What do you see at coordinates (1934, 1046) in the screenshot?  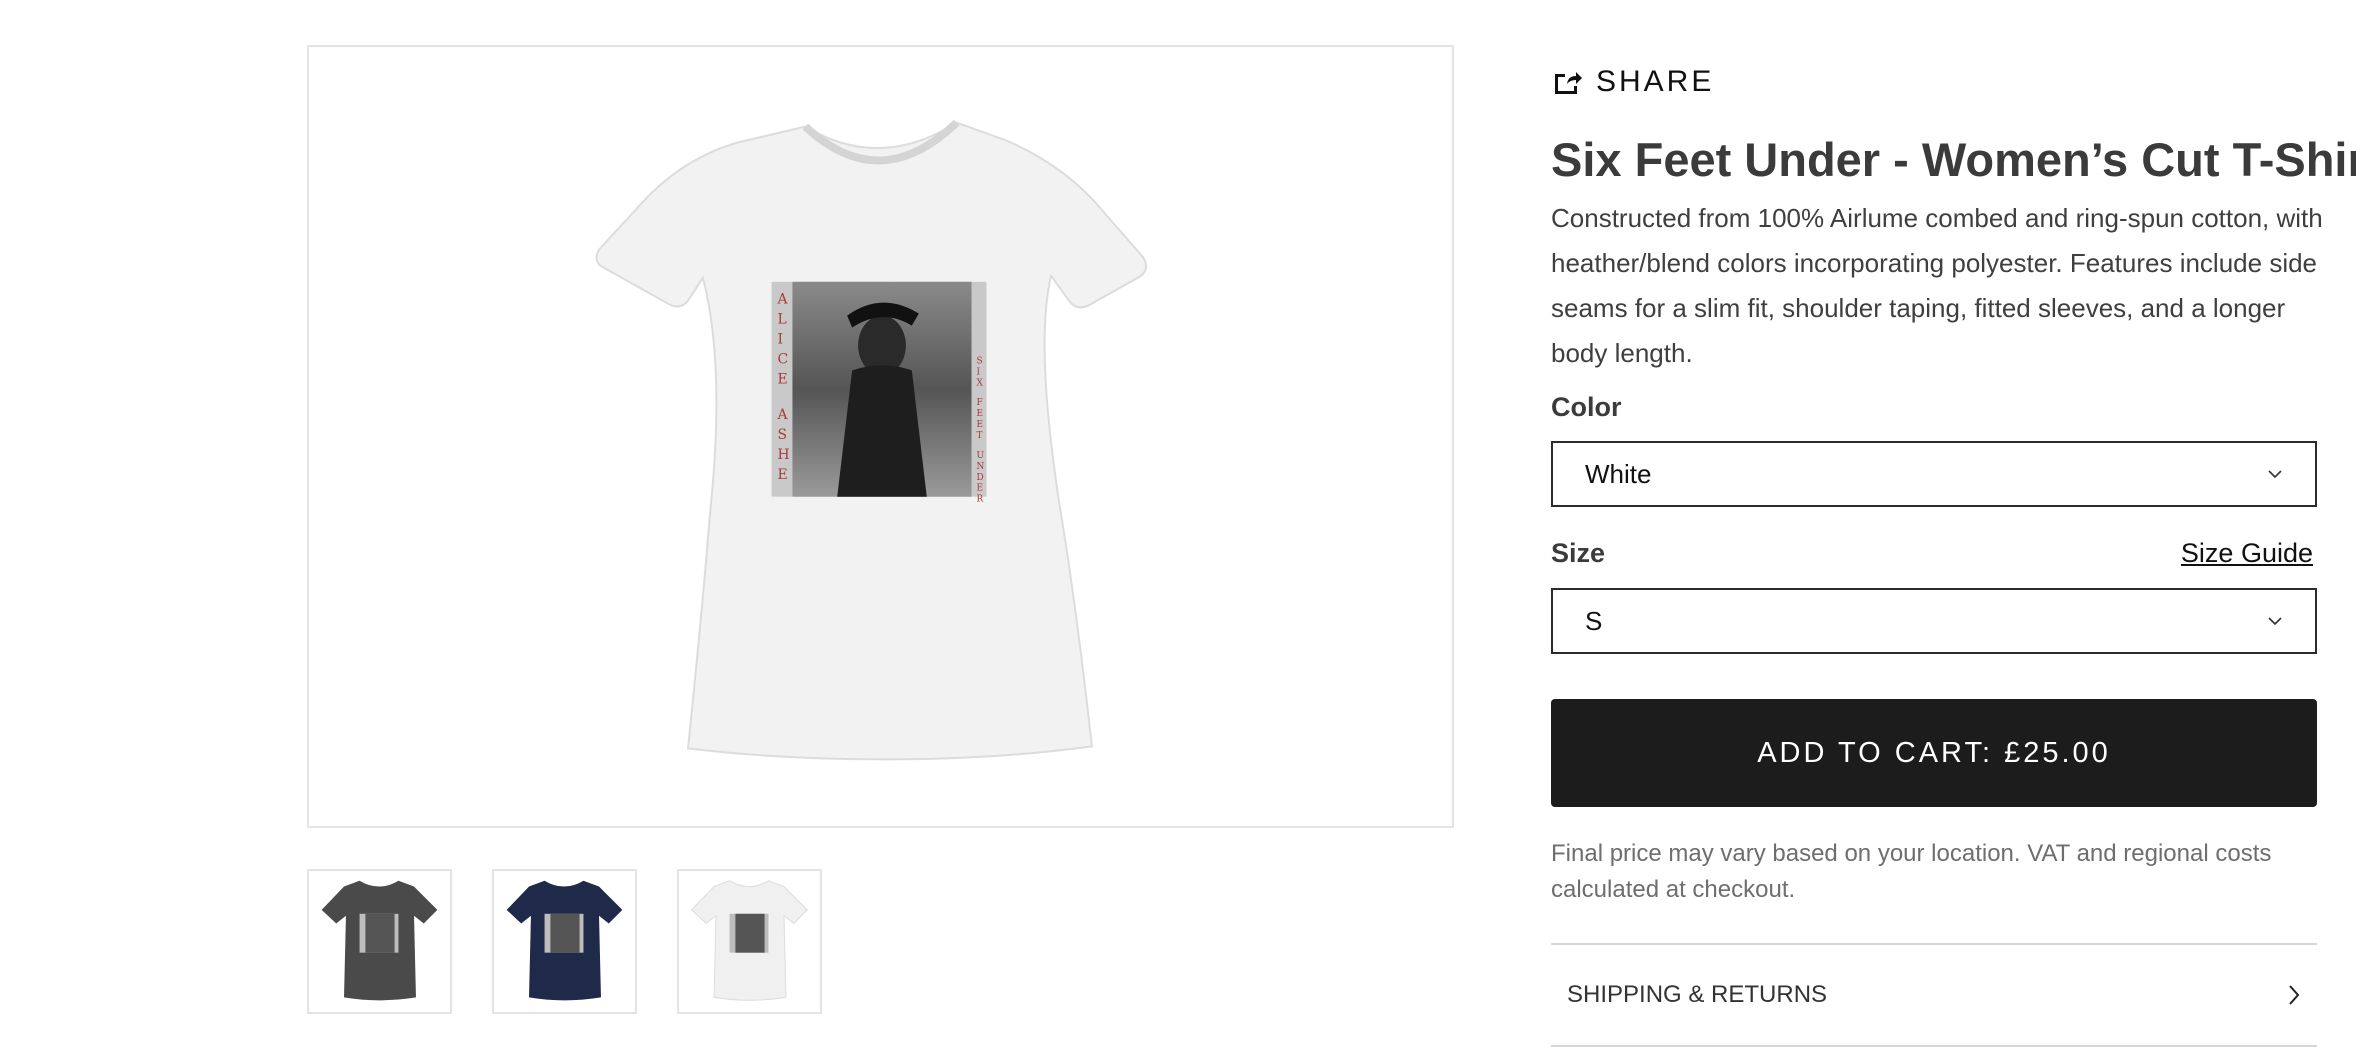 I see `divider` at bounding box center [1934, 1046].